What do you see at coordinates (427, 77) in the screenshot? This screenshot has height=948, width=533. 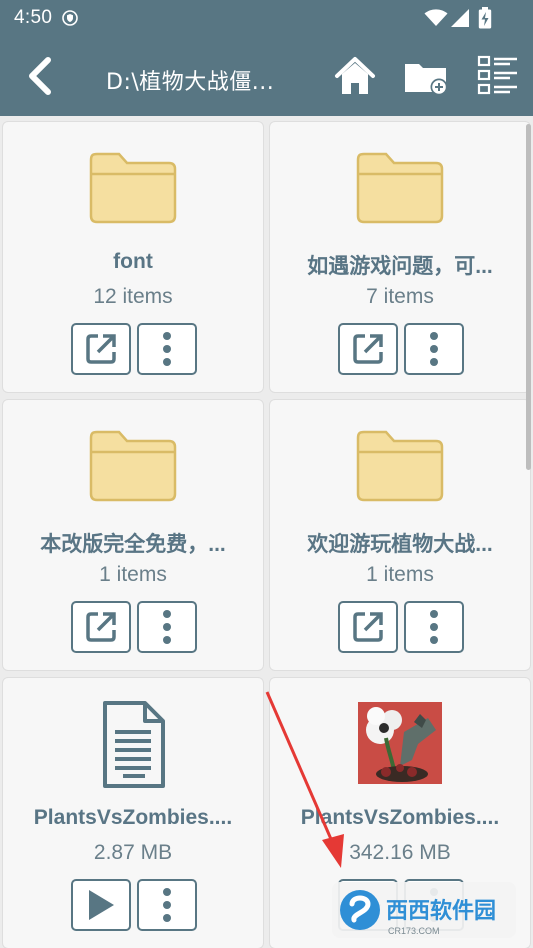 I see `new-folder-icon` at bounding box center [427, 77].